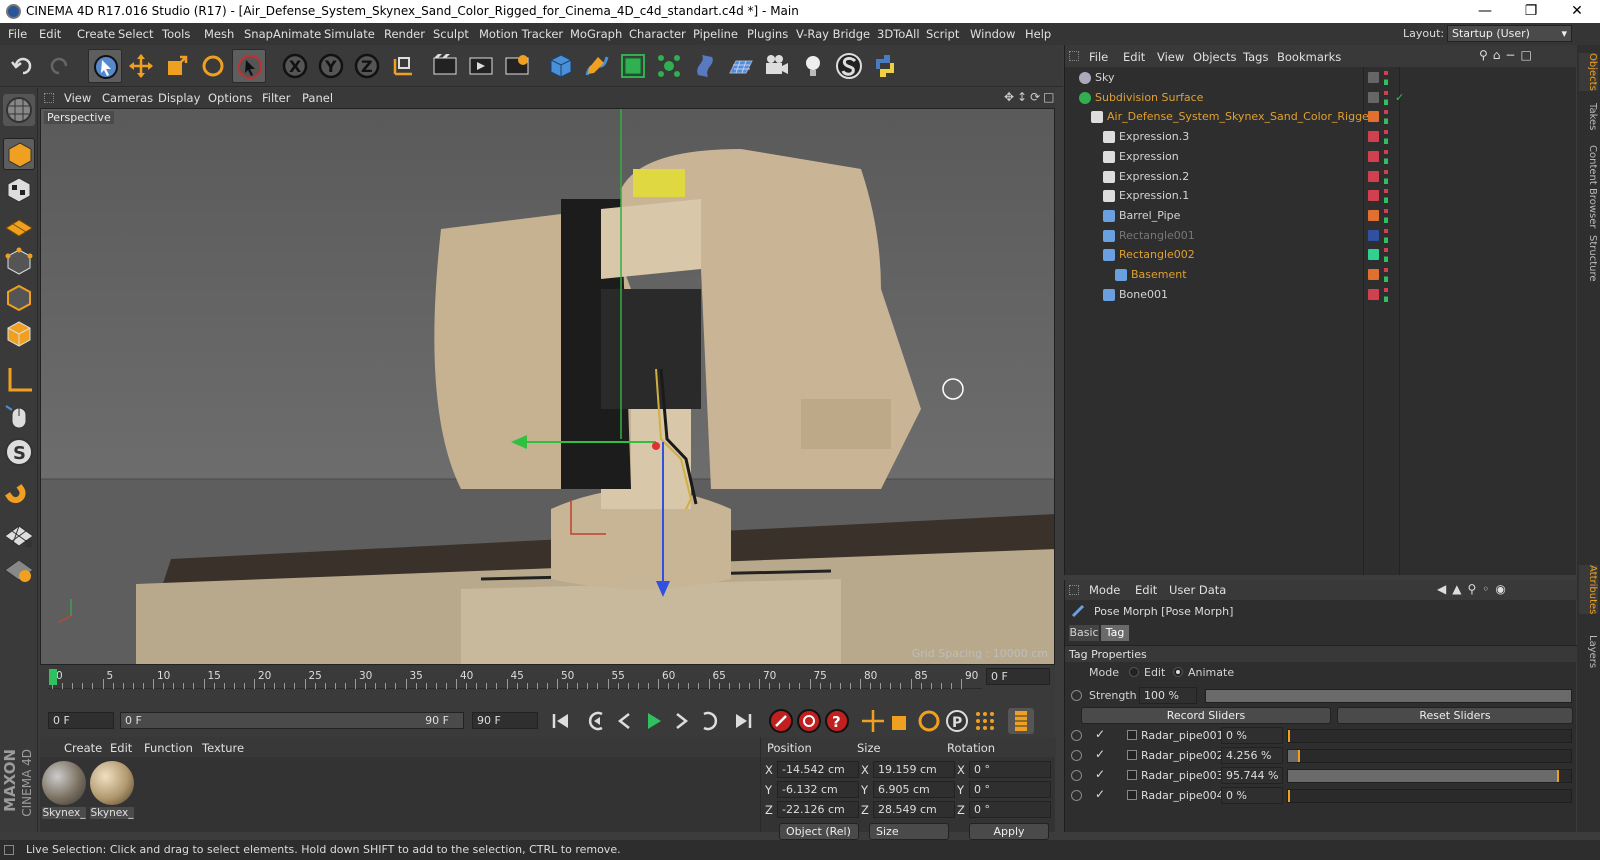  I want to click on scale-key-icon, so click(901, 721).